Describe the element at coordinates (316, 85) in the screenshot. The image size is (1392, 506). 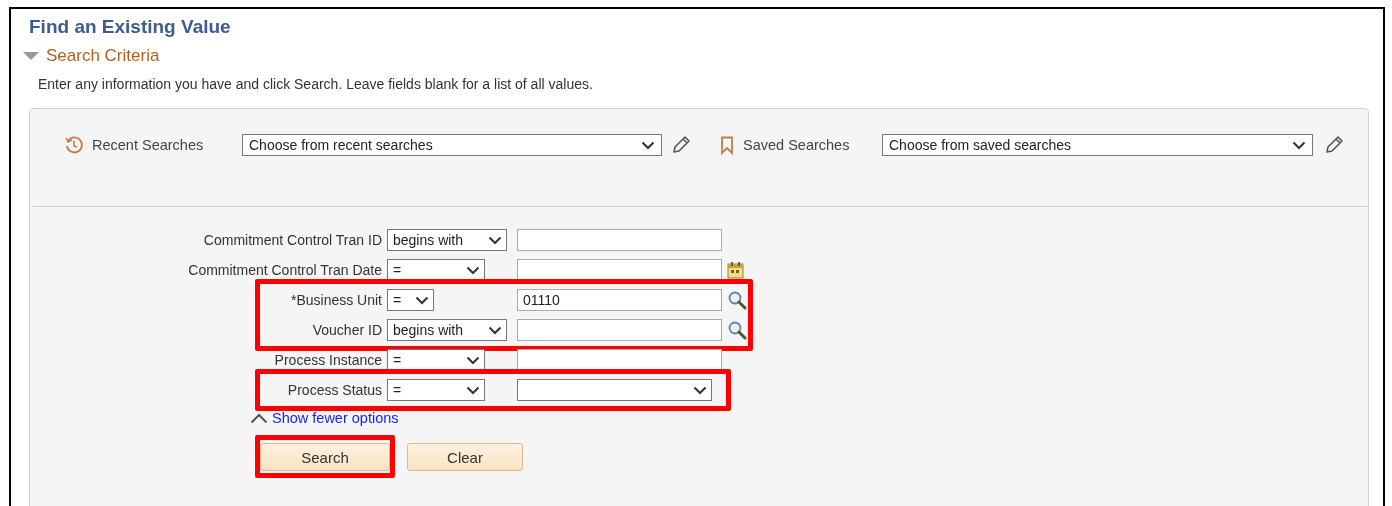
I see `instructions-text: Enter any information you have and click Search. Leave fields blank for a list of all values.` at that location.